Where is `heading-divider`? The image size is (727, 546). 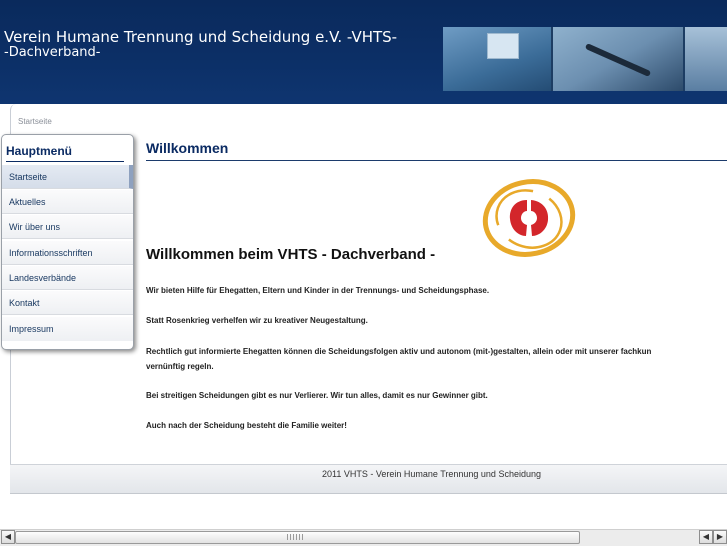 heading-divider is located at coordinates (436, 160).